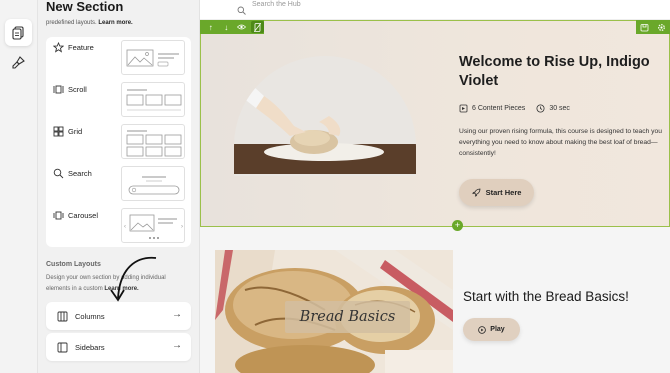  What do you see at coordinates (435, 10) in the screenshot?
I see `hub-topbar: Search the Hub` at bounding box center [435, 10].